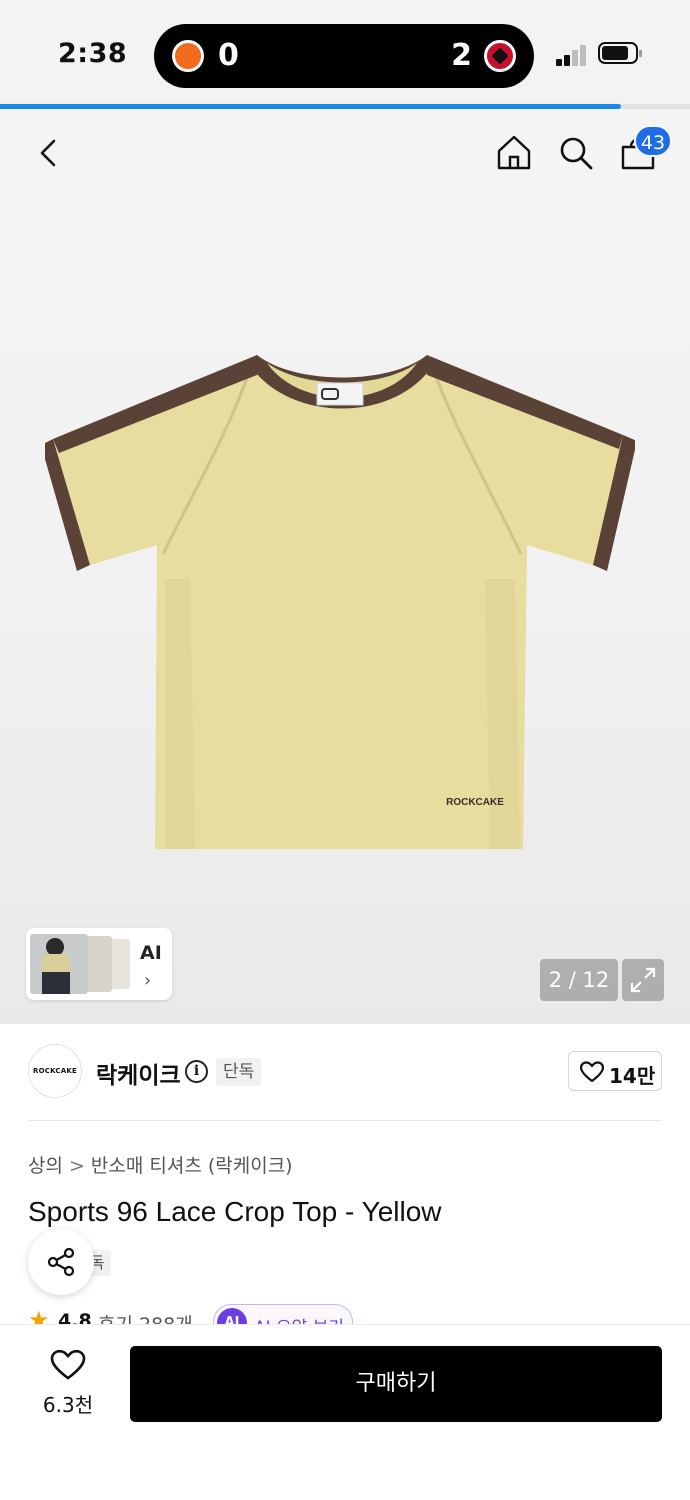  What do you see at coordinates (344, 56) in the screenshot?
I see `live-score-pill: 0 2` at bounding box center [344, 56].